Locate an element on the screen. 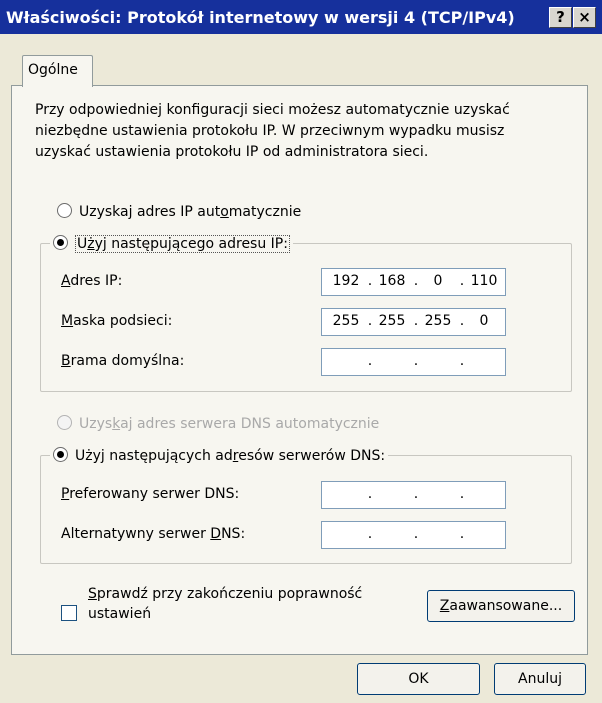 The height and width of the screenshot is (703, 602). cancel-button: Anuluj is located at coordinates (540, 679).